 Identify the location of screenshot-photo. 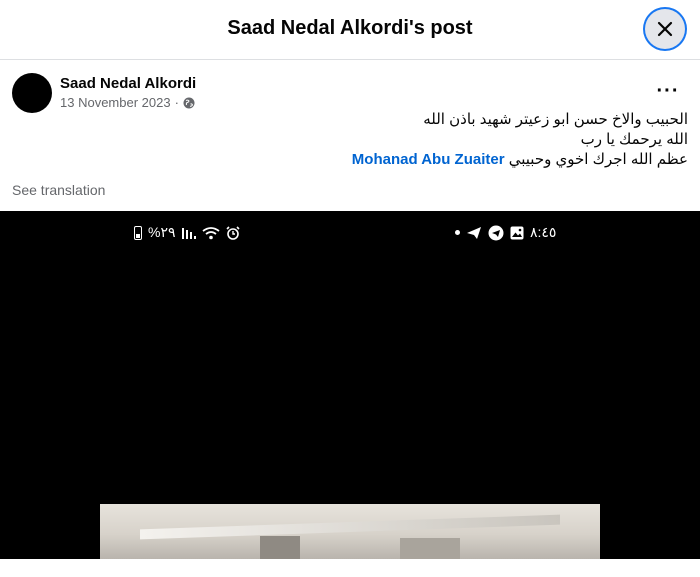
(350, 531).